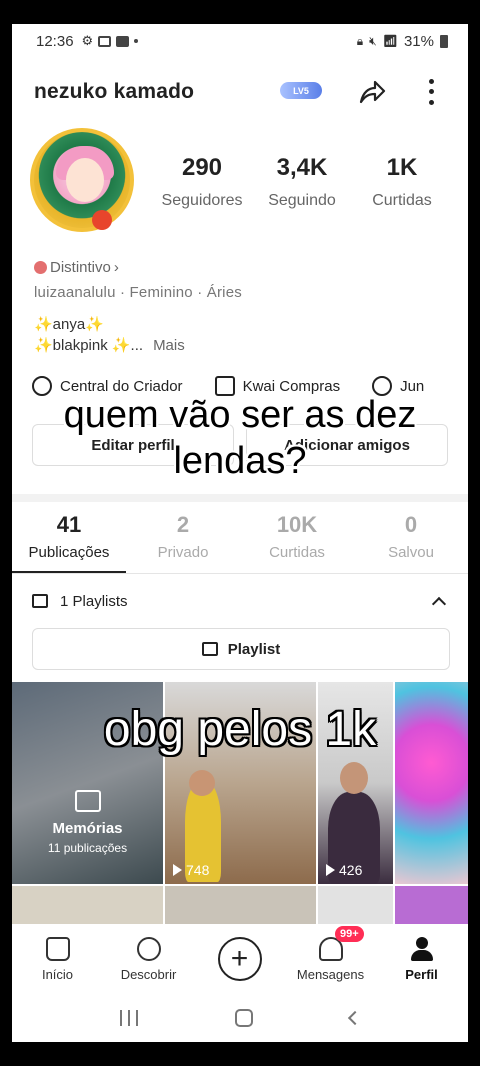 This screenshot has height=1066, width=480. What do you see at coordinates (330, 974) in the screenshot?
I see `nav-label: Mensagens` at bounding box center [330, 974].